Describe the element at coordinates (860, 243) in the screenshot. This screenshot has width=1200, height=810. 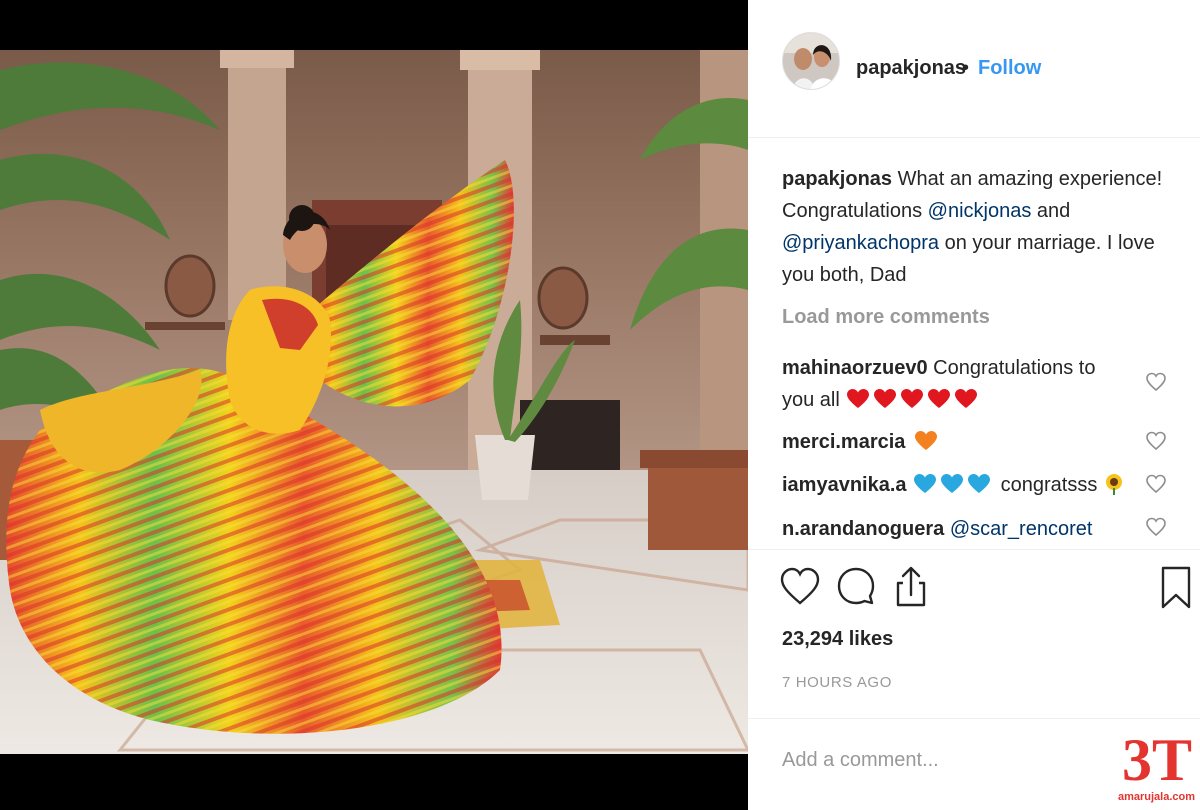
I see `mention-priyankachopra: @priyankachopra` at that location.